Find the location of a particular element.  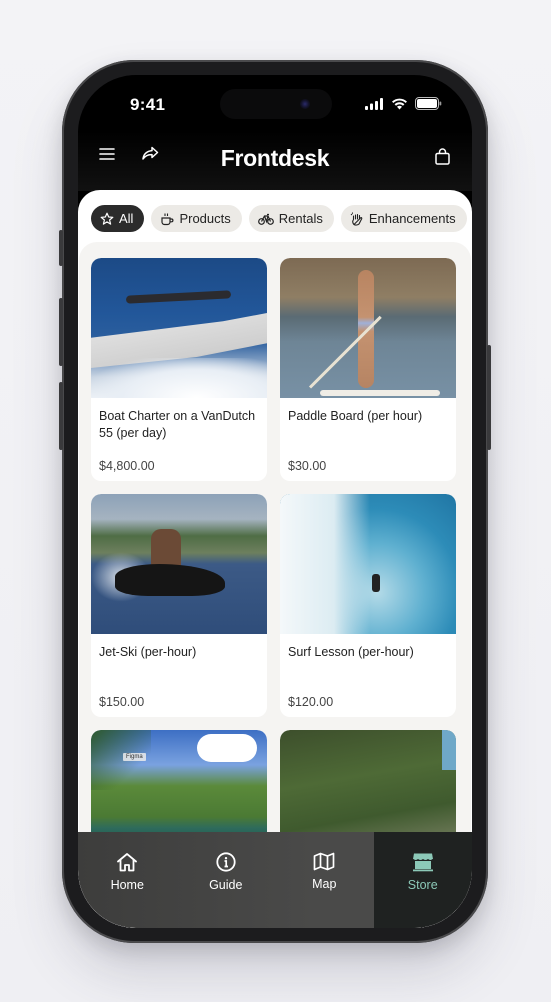

shopping-bag-icon is located at coordinates (442, 156).